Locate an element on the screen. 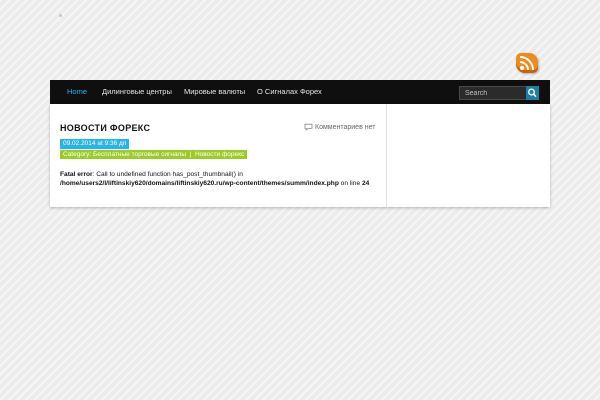 The image size is (600, 400). category-link-forex-news: Новости форекс is located at coordinates (219, 154).